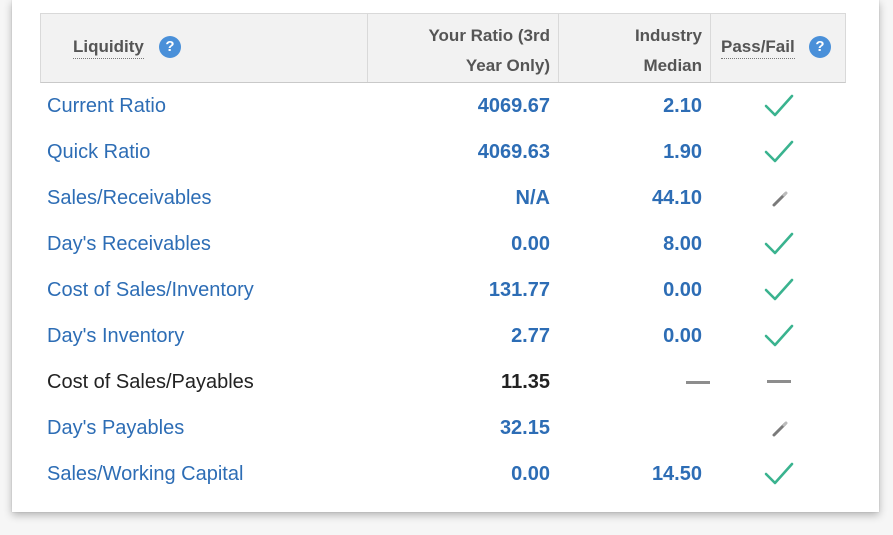 The width and height of the screenshot is (893, 535). What do you see at coordinates (682, 106) in the screenshot?
I see `industry-median-value: 2.10` at bounding box center [682, 106].